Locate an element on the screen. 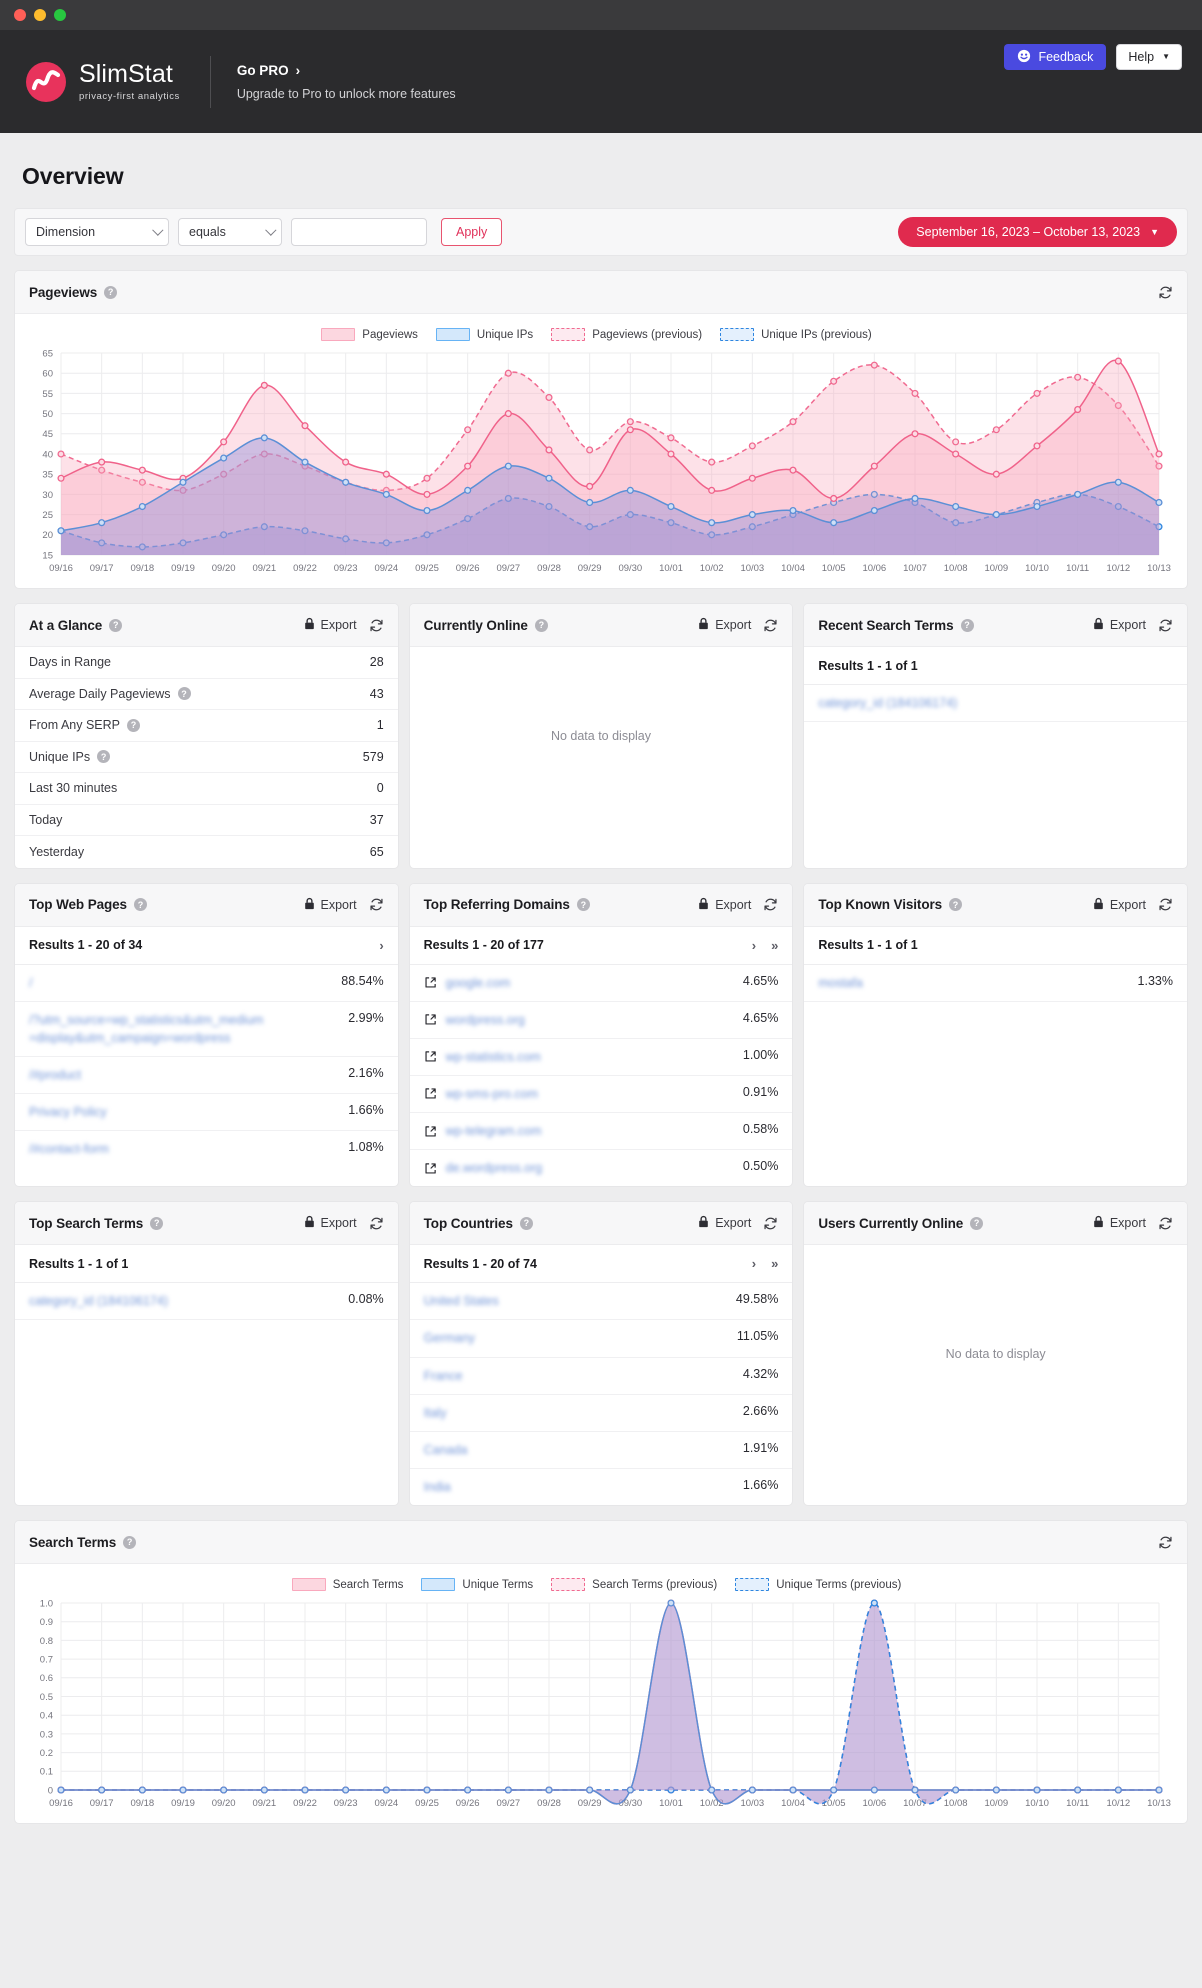 This screenshot has height=1988, width=1202. row-label: wp-statistics.com is located at coordinates (482, 1057).